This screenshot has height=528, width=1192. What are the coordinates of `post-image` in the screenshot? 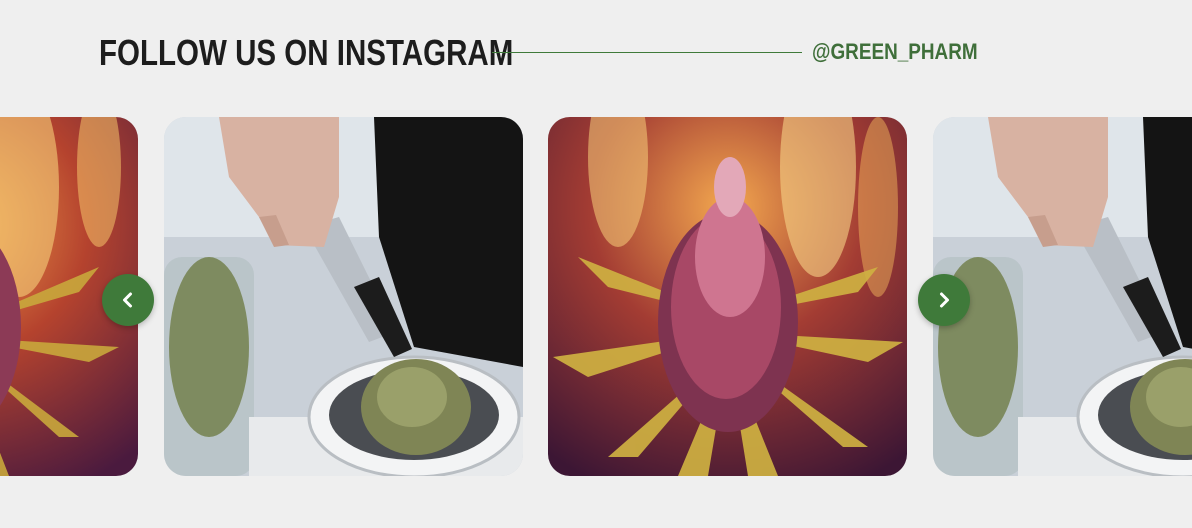 It's located at (1062, 296).